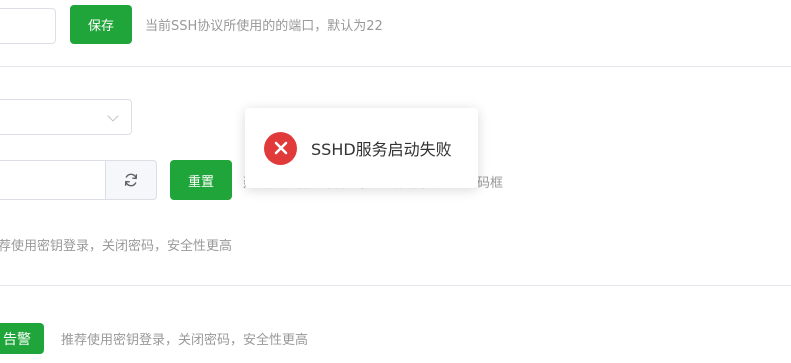  What do you see at coordinates (113, 116) in the screenshot?
I see `chevron-down-icon` at bounding box center [113, 116].